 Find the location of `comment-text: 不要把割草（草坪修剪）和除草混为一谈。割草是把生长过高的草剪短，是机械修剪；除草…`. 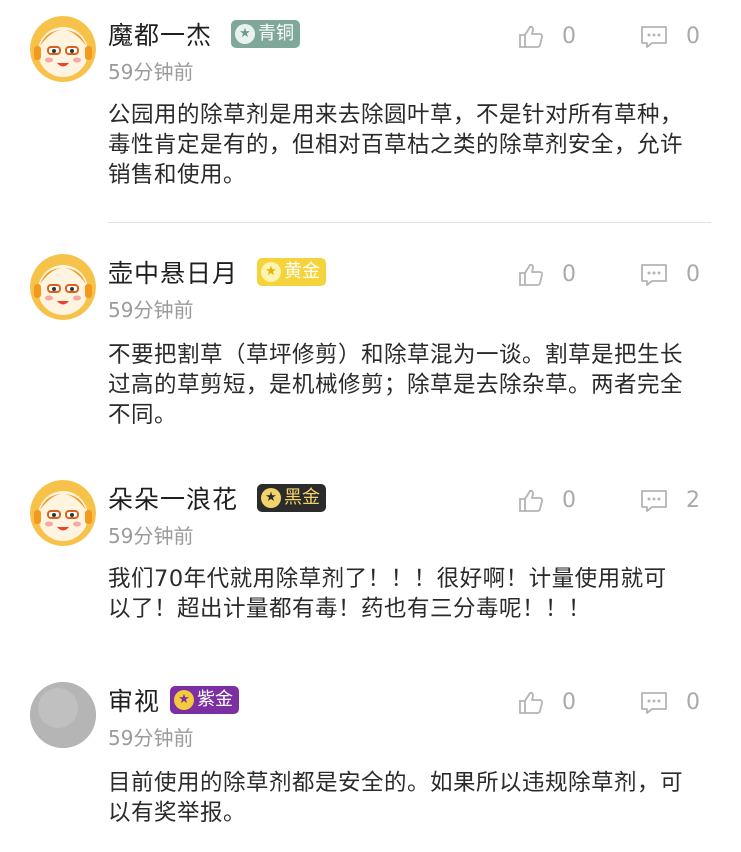

comment-text: 不要把割草（草坪修剪）和除草混为一谈。割草是把生长过高的草剪短，是机械修剪；除草… is located at coordinates (396, 385).